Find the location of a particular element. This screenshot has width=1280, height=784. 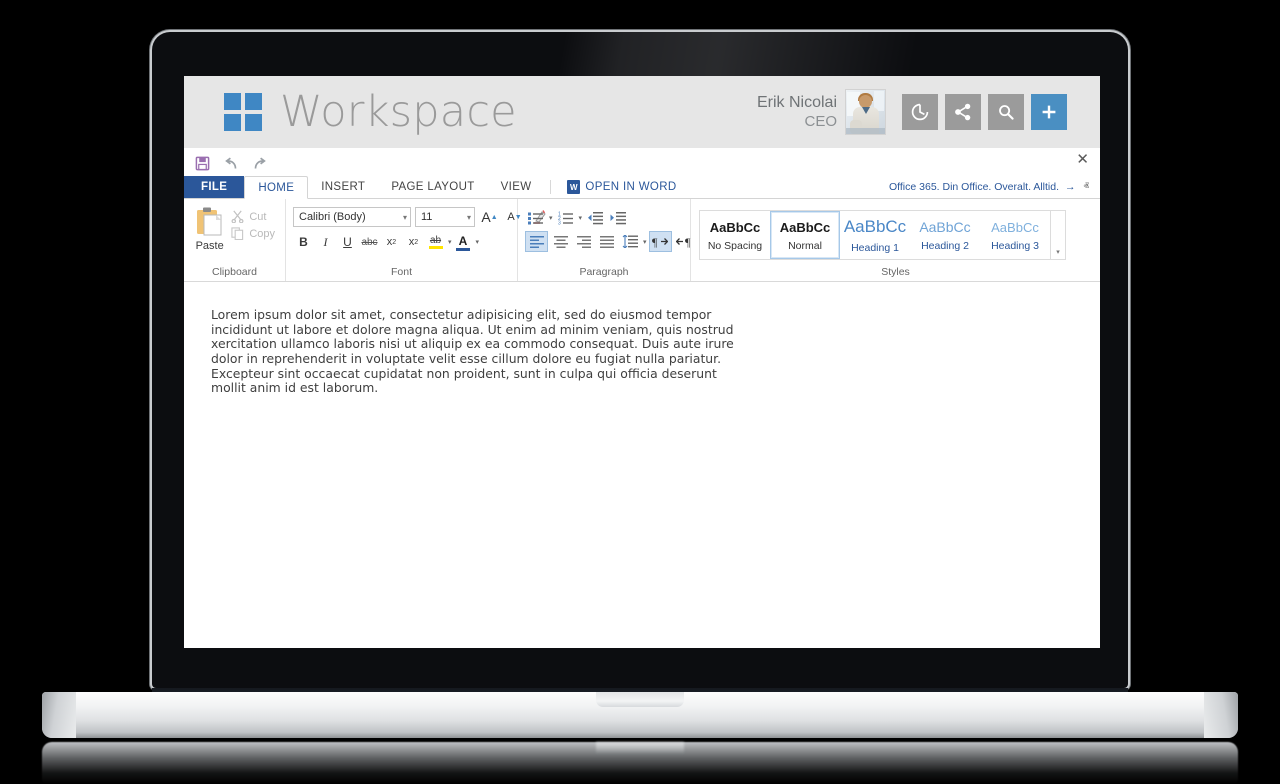

style-heading-3: AaBbCc Heading 3 is located at coordinates (1015, 235).